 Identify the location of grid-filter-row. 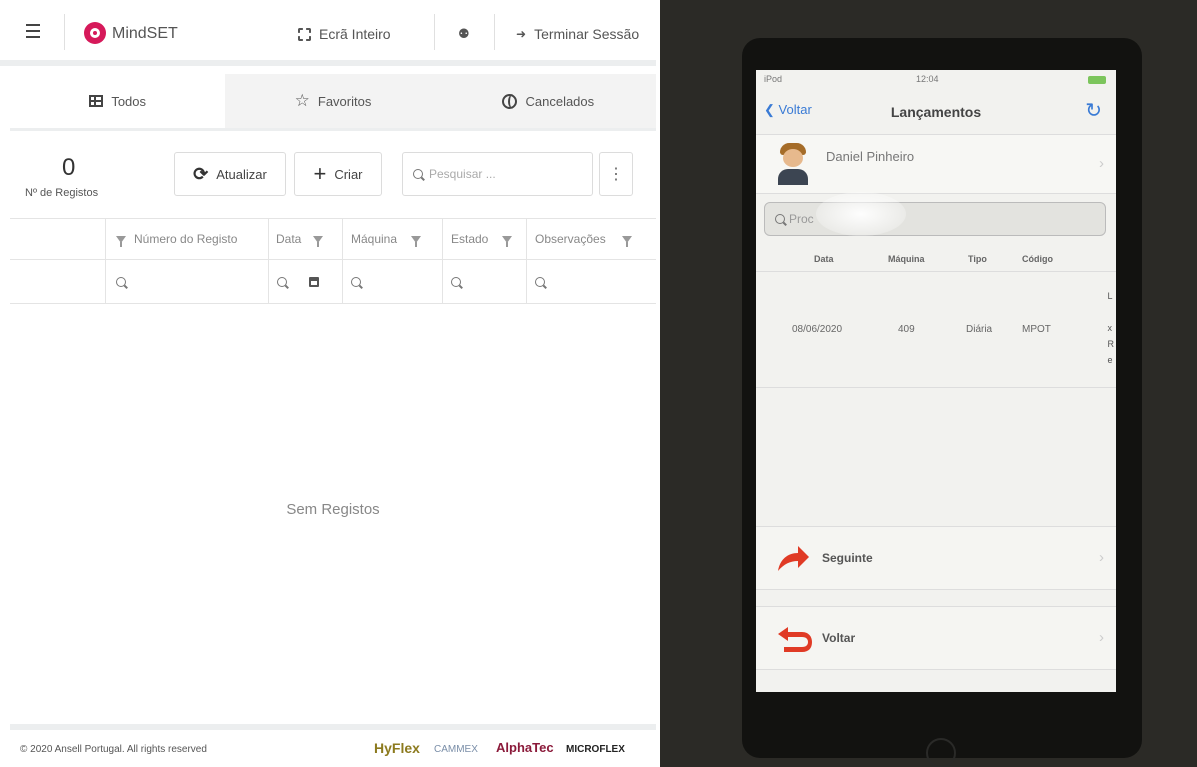
(333, 282).